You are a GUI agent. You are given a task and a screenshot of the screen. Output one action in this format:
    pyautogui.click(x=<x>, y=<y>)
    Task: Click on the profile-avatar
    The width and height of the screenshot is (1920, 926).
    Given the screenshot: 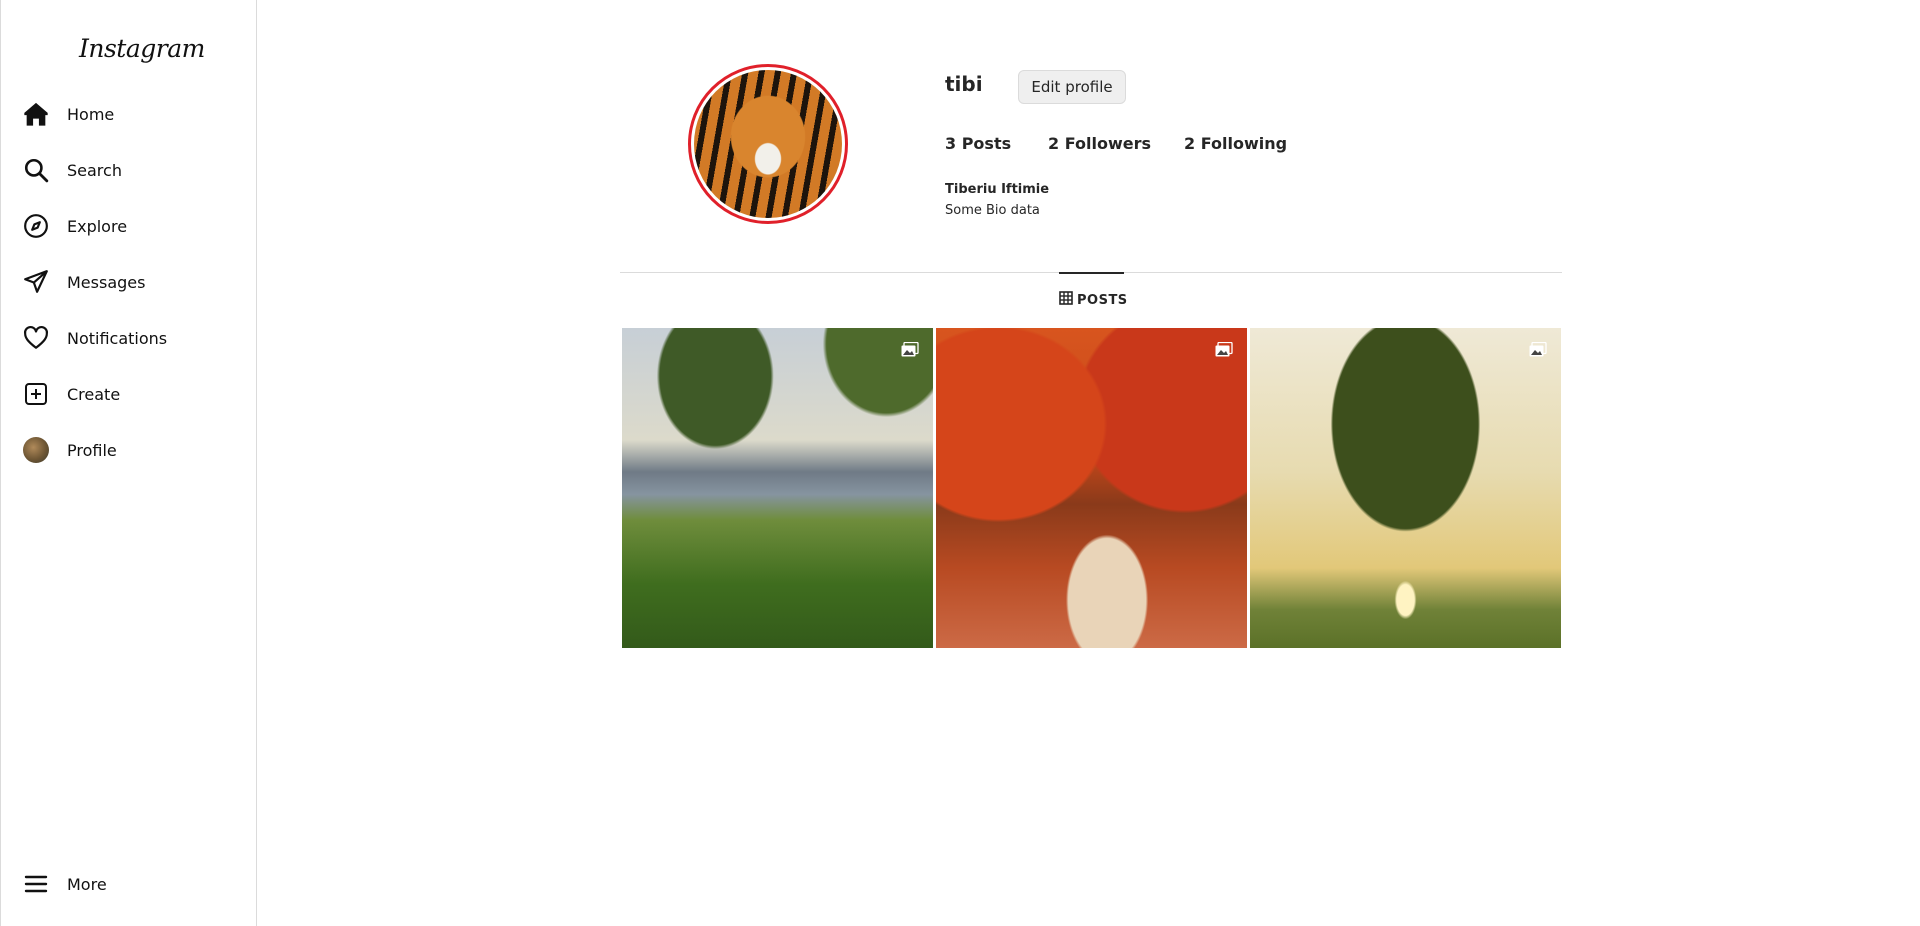 What is the action you would take?
    pyautogui.click(x=768, y=144)
    